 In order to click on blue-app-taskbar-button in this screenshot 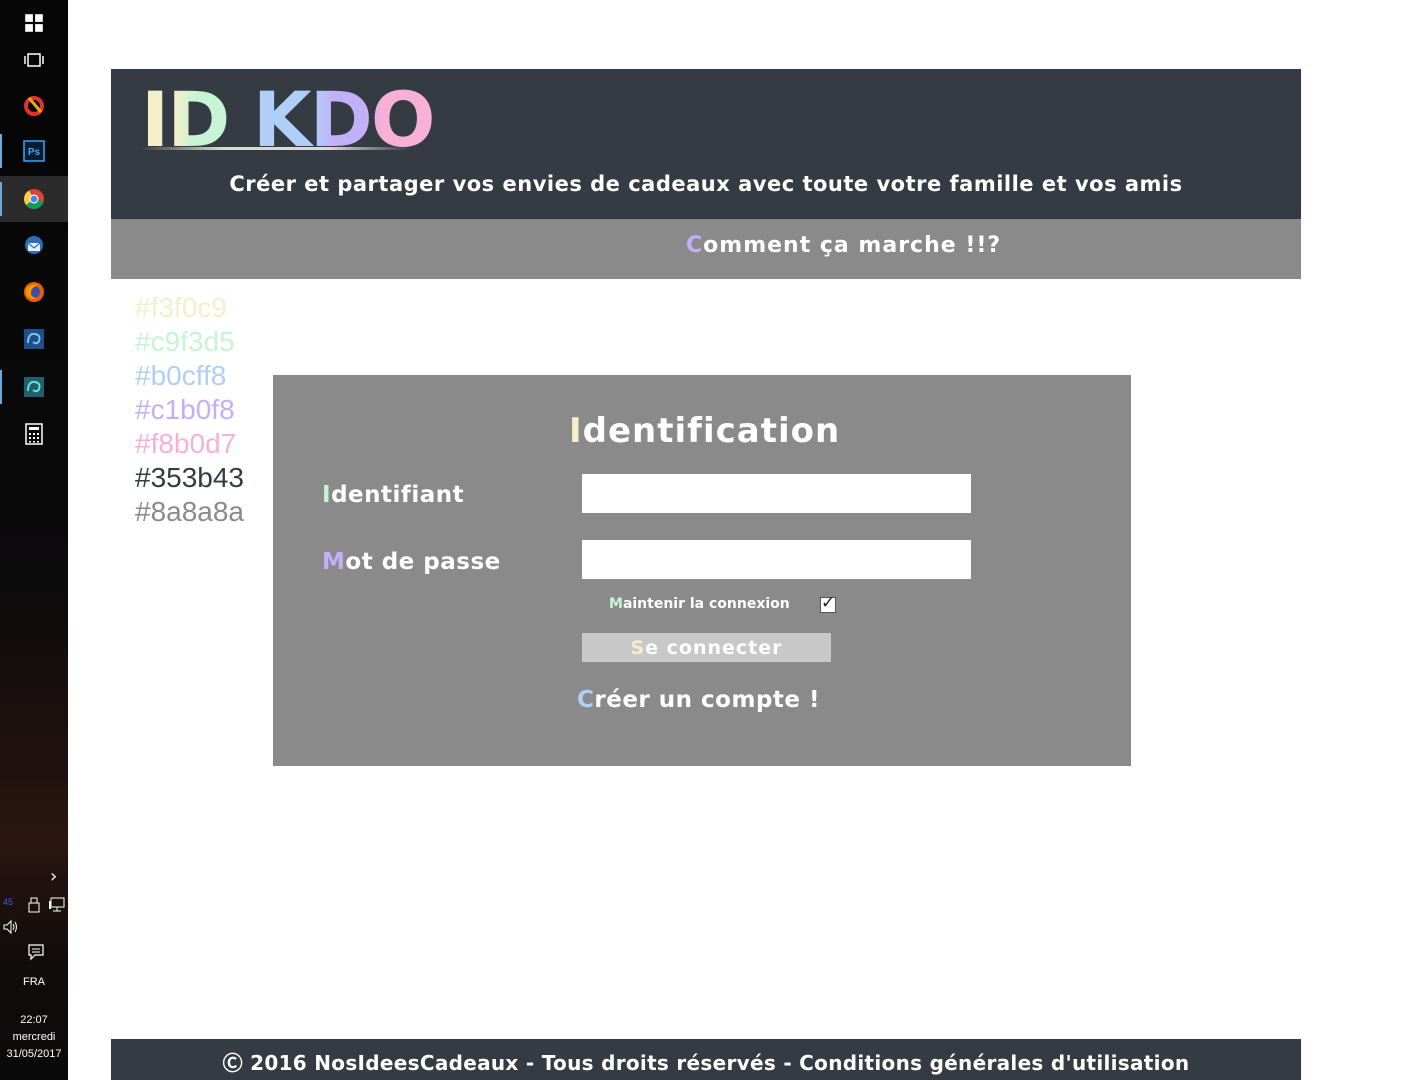, I will do `click(34, 339)`.